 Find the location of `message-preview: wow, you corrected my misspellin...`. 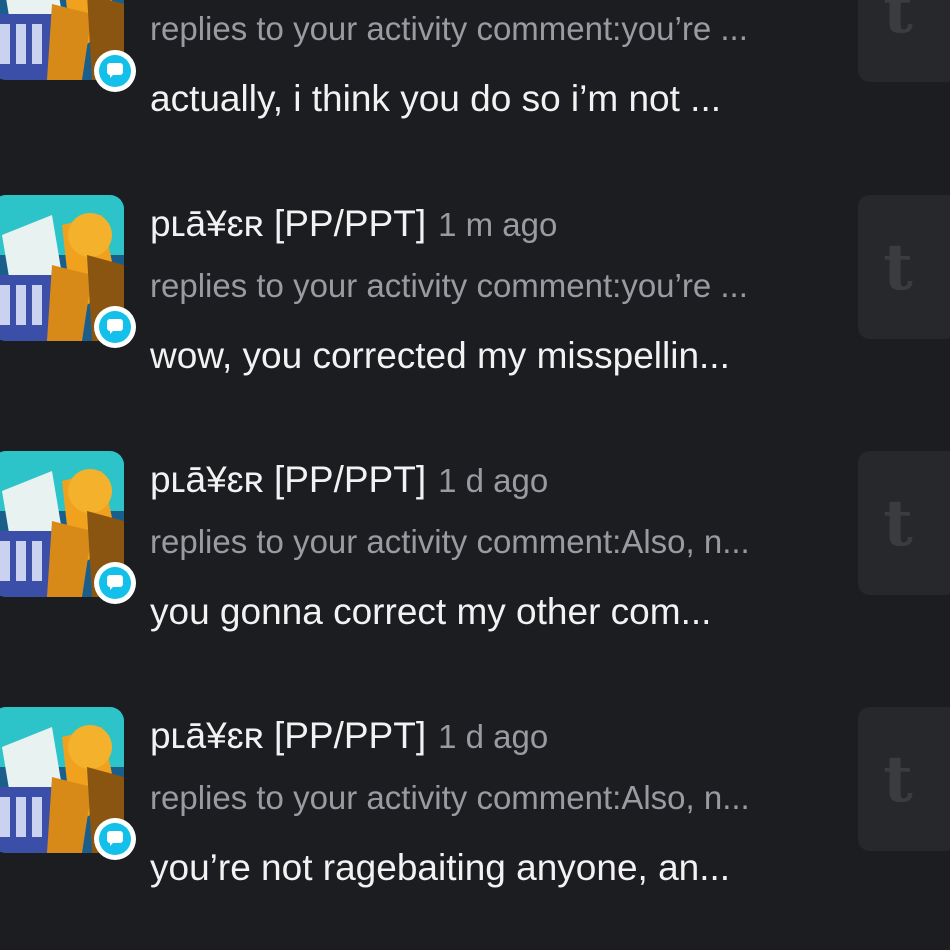

message-preview: wow, you corrected my misspellin... is located at coordinates (440, 355).